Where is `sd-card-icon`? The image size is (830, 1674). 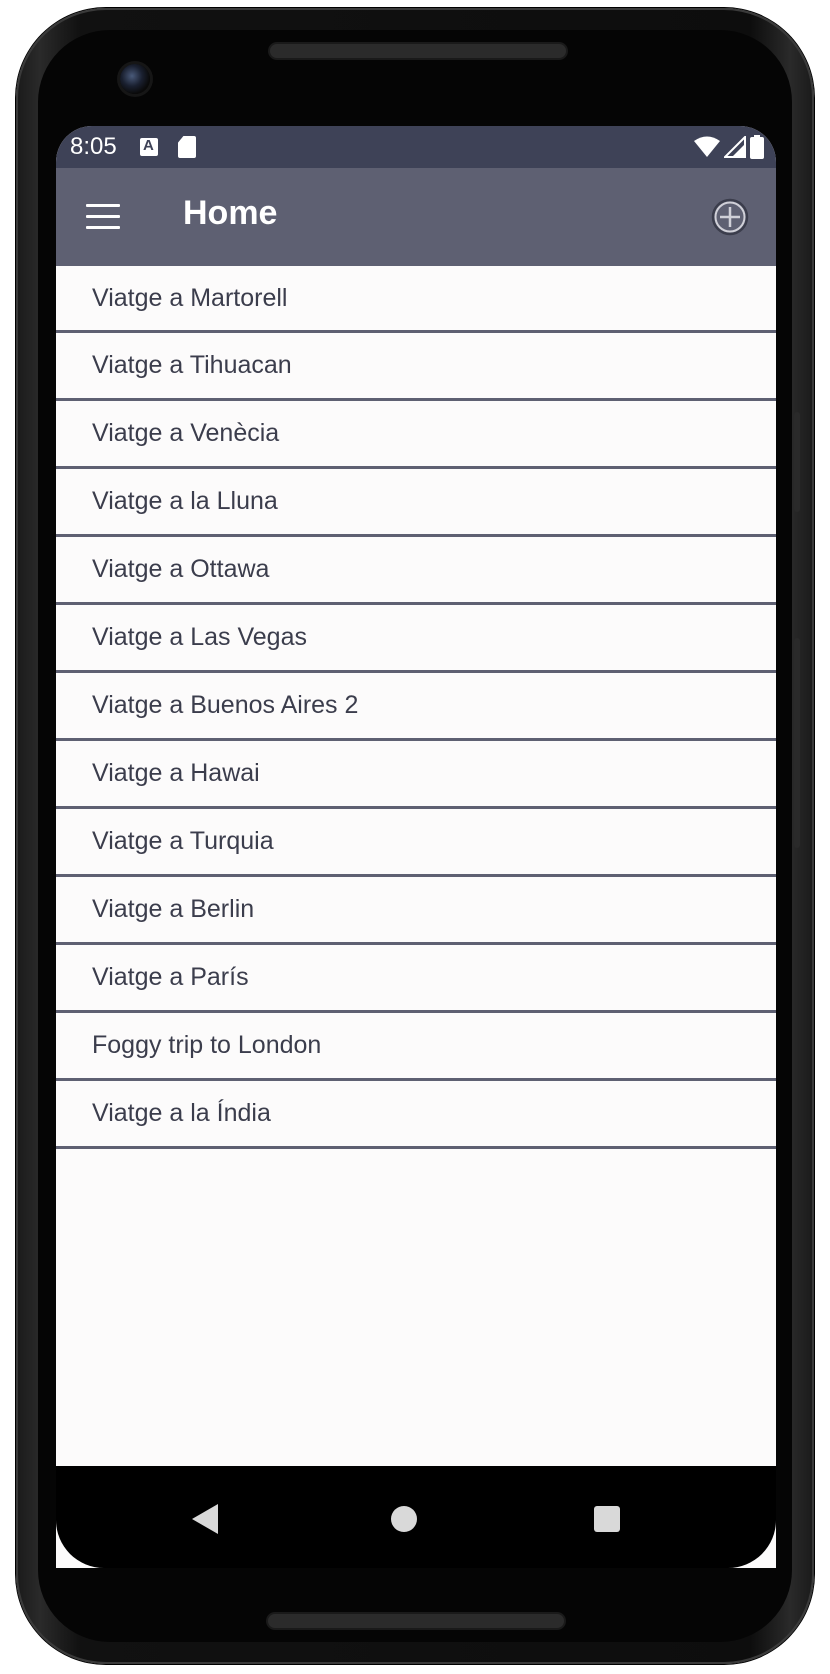 sd-card-icon is located at coordinates (187, 147).